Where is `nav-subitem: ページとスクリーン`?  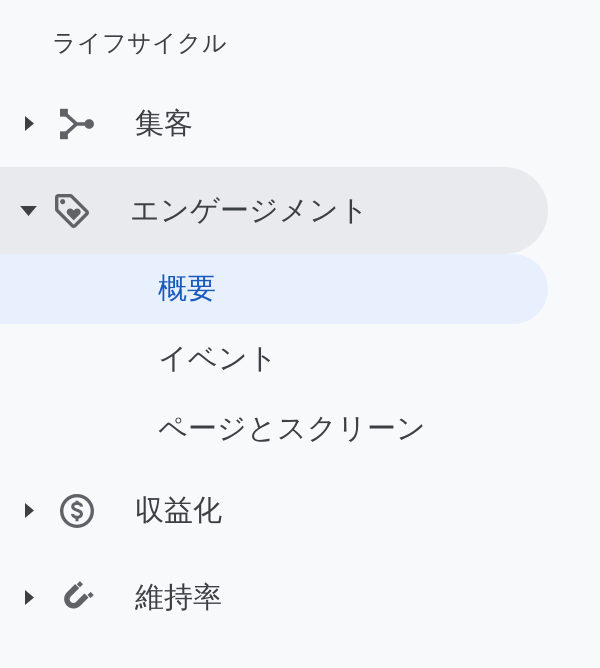 nav-subitem: ページとスクリーン is located at coordinates (274, 429).